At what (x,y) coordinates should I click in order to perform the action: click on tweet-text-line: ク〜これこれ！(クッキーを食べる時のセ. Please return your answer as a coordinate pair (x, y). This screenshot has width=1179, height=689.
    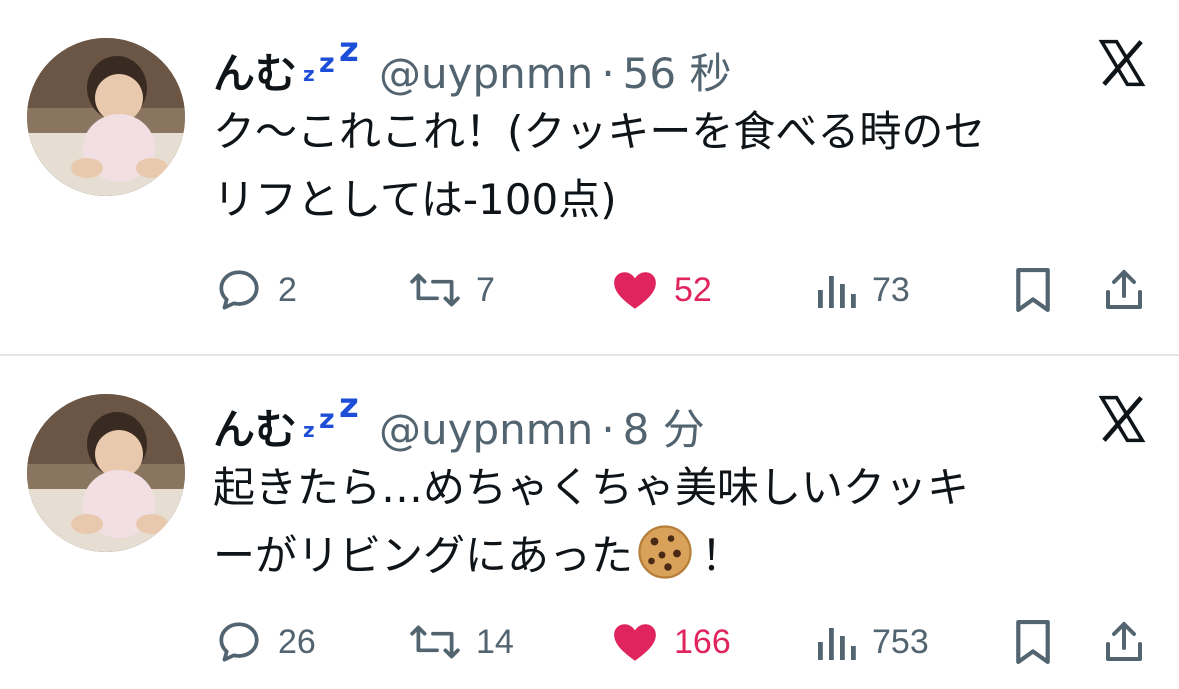
    Looking at the image, I should click on (599, 131).